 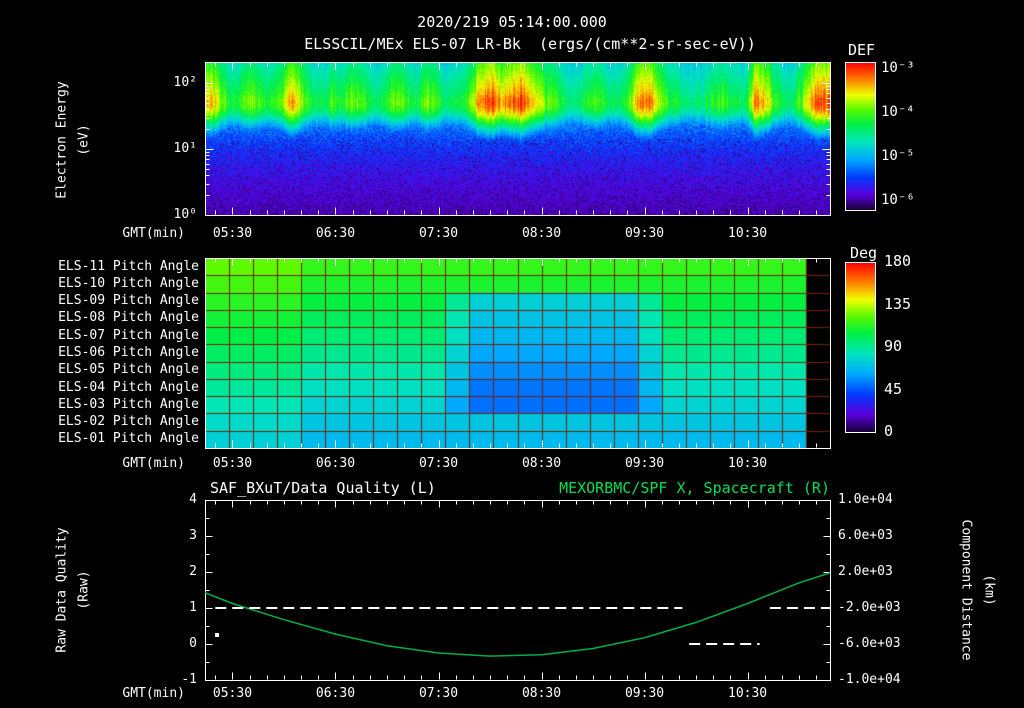 What do you see at coordinates (153, 693) in the screenshot?
I see `gmt-axis-label-timeseries: GMT(min)` at bounding box center [153, 693].